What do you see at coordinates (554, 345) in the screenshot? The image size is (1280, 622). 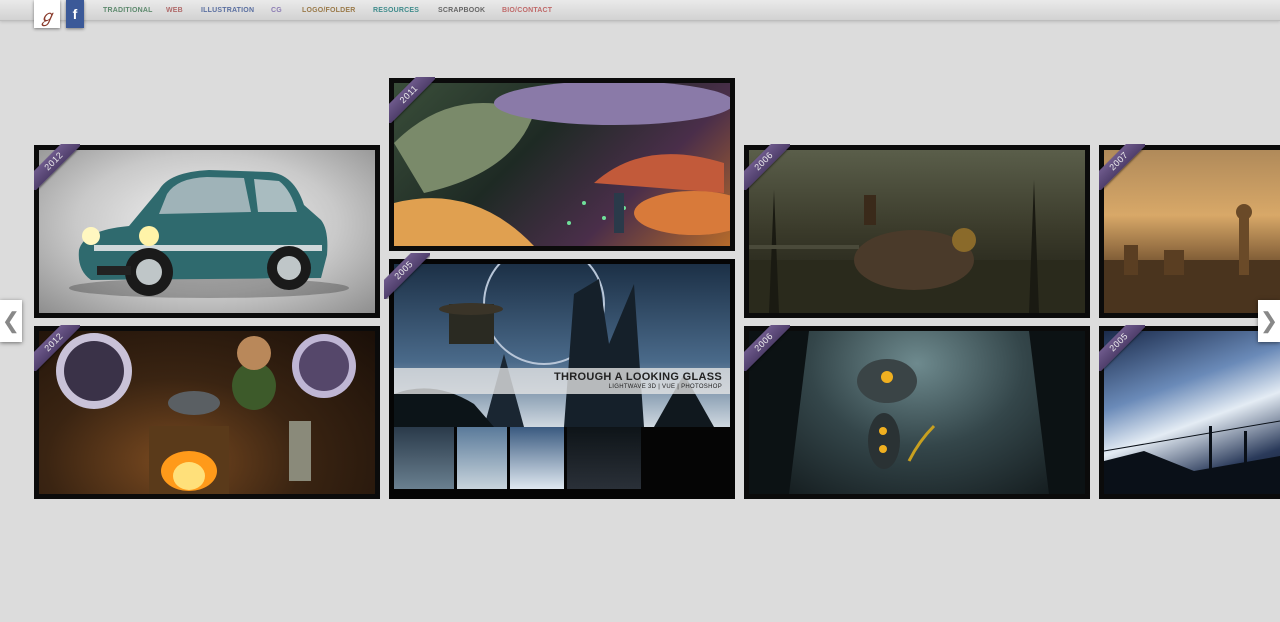 I see `looking-glass-illustration` at bounding box center [554, 345].